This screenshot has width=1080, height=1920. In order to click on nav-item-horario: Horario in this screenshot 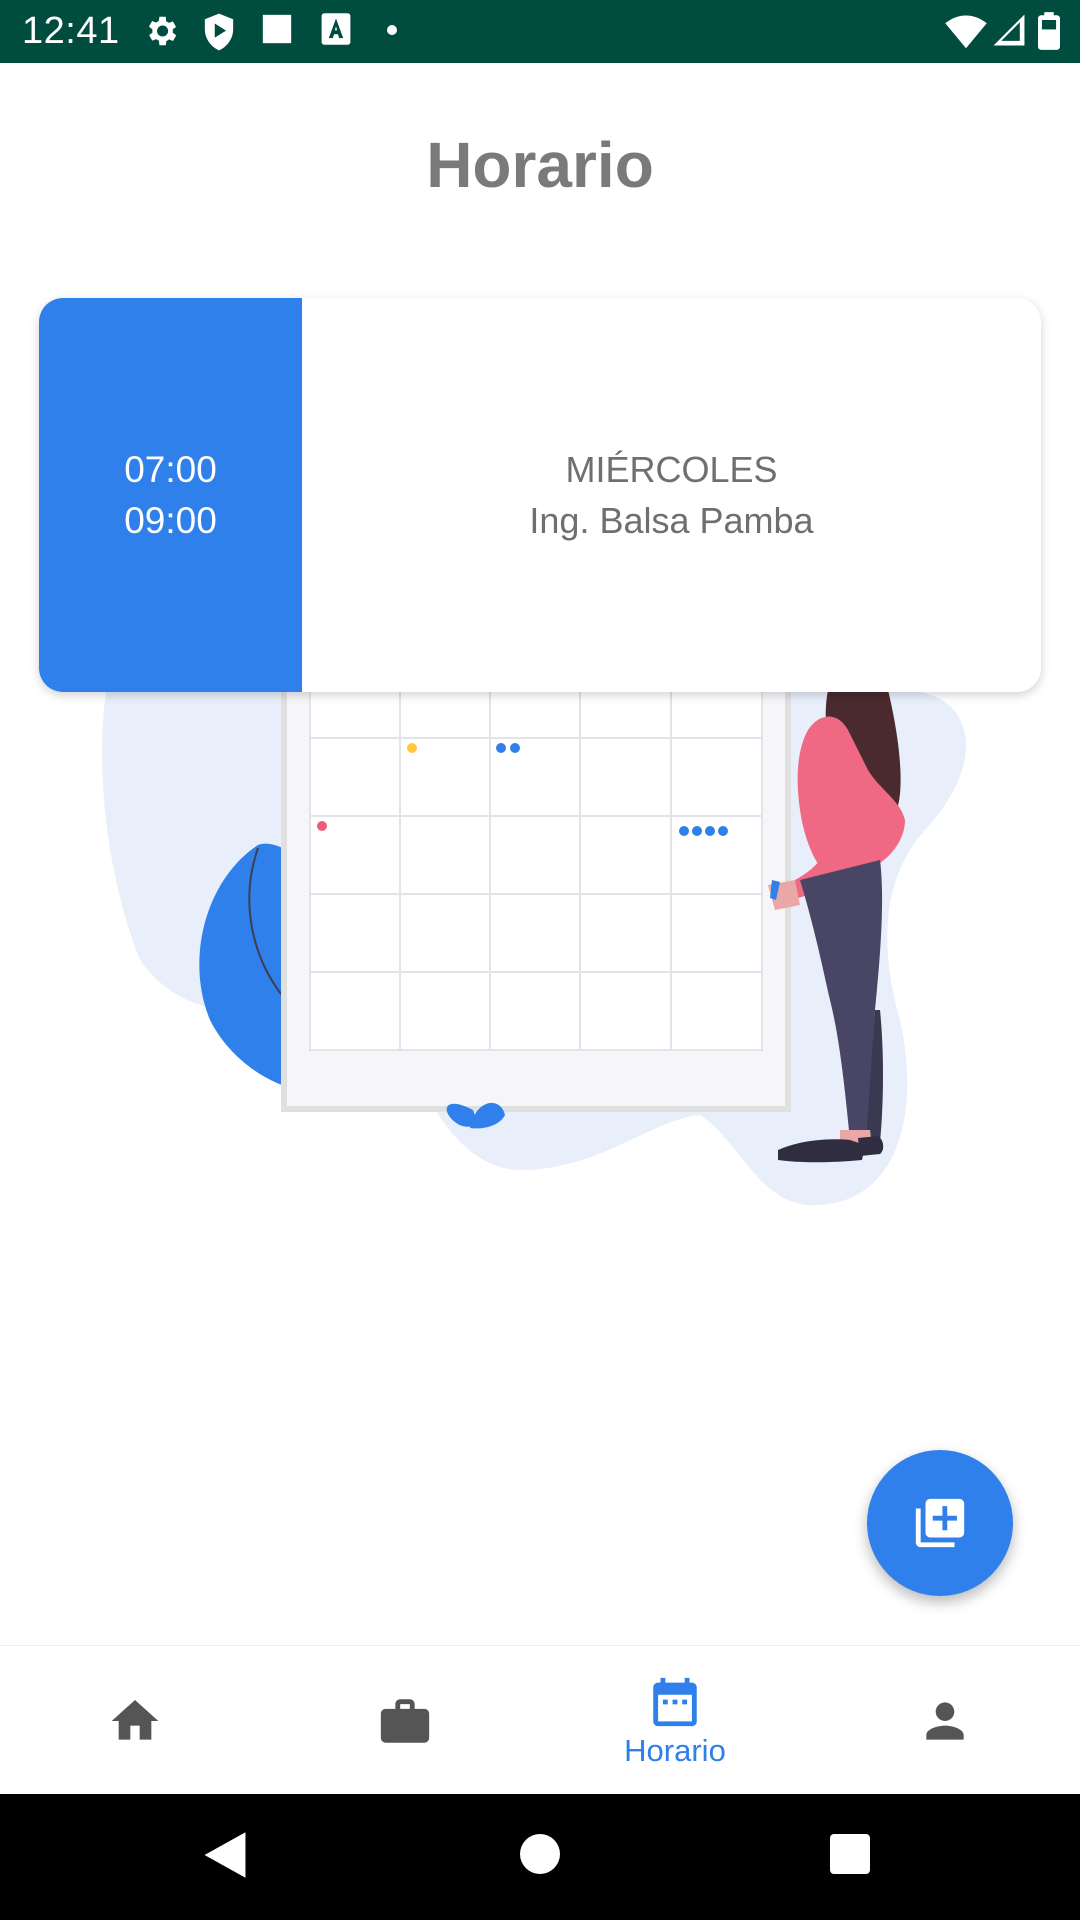, I will do `click(675, 1720)`.